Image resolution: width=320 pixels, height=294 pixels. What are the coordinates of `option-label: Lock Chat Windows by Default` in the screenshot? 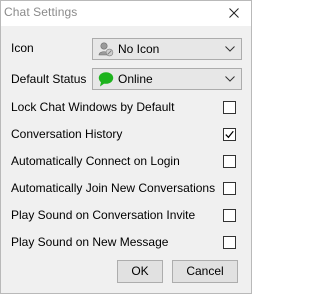 It's located at (93, 107).